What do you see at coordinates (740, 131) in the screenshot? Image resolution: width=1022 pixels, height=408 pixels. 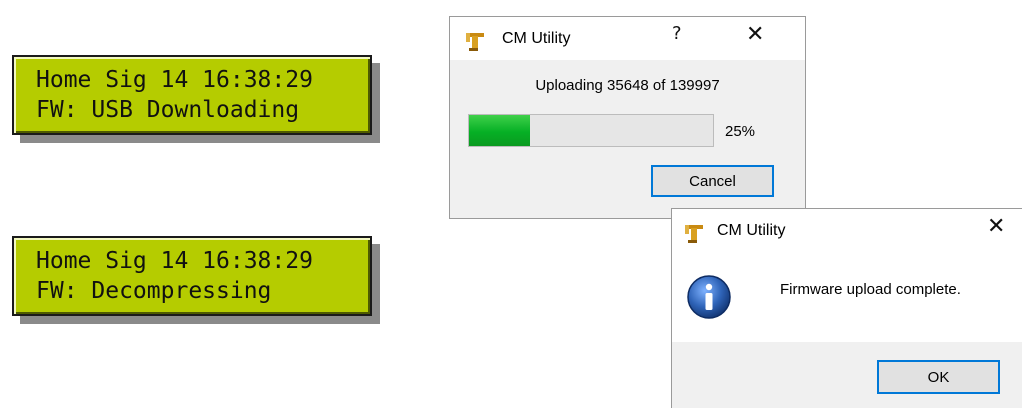 I see `progress-percent: 25%` at bounding box center [740, 131].